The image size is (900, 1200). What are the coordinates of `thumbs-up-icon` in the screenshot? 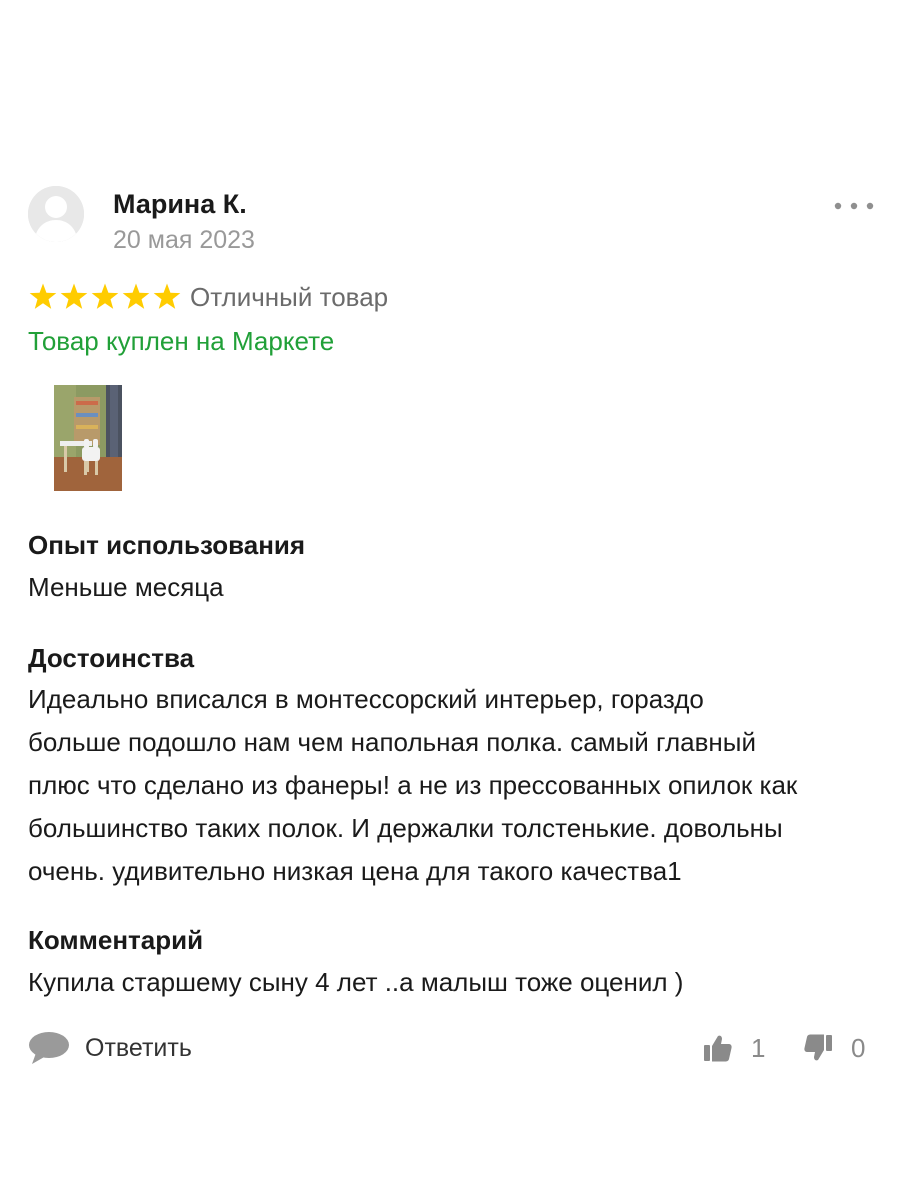 It's located at (718, 1048).